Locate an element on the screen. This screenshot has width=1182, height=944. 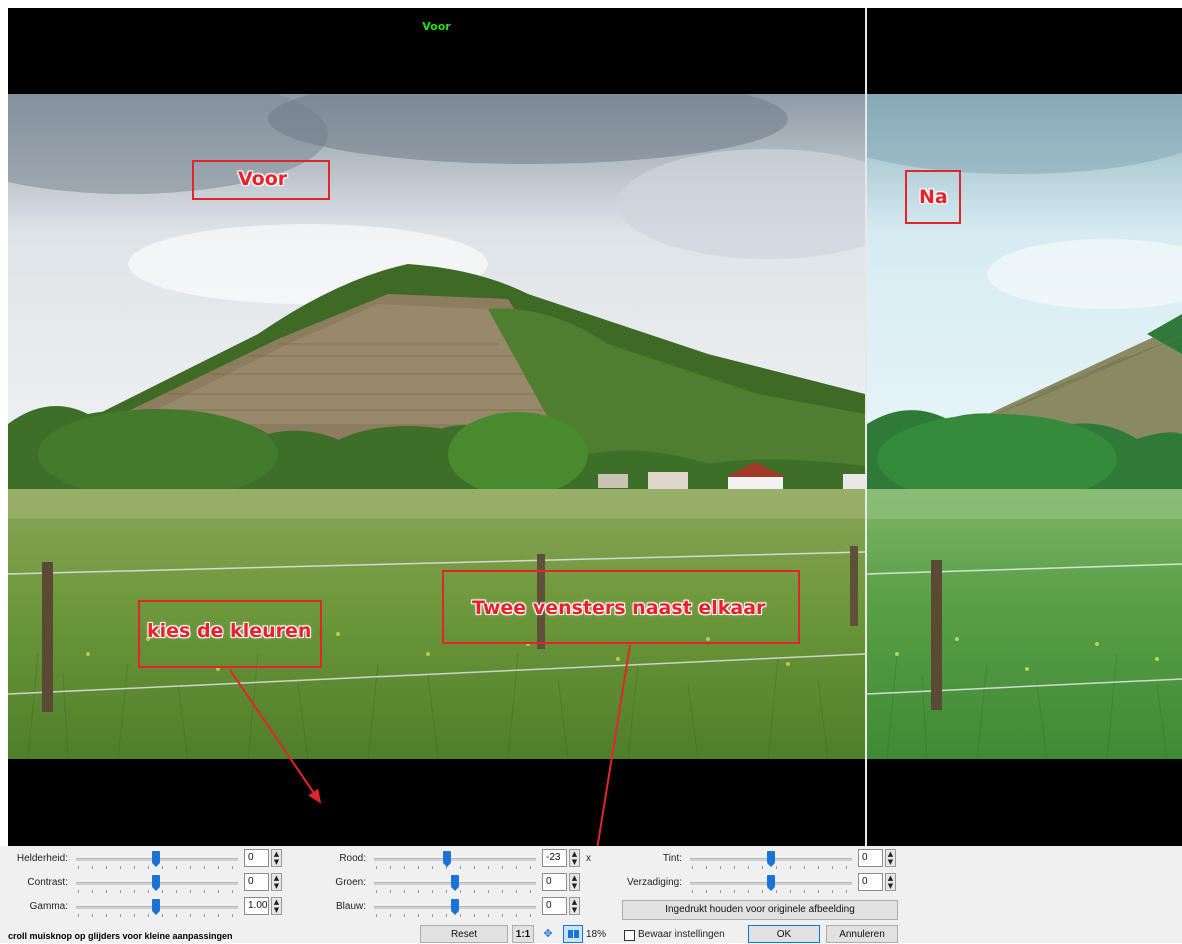
blue-input: 0 is located at coordinates (554, 906).